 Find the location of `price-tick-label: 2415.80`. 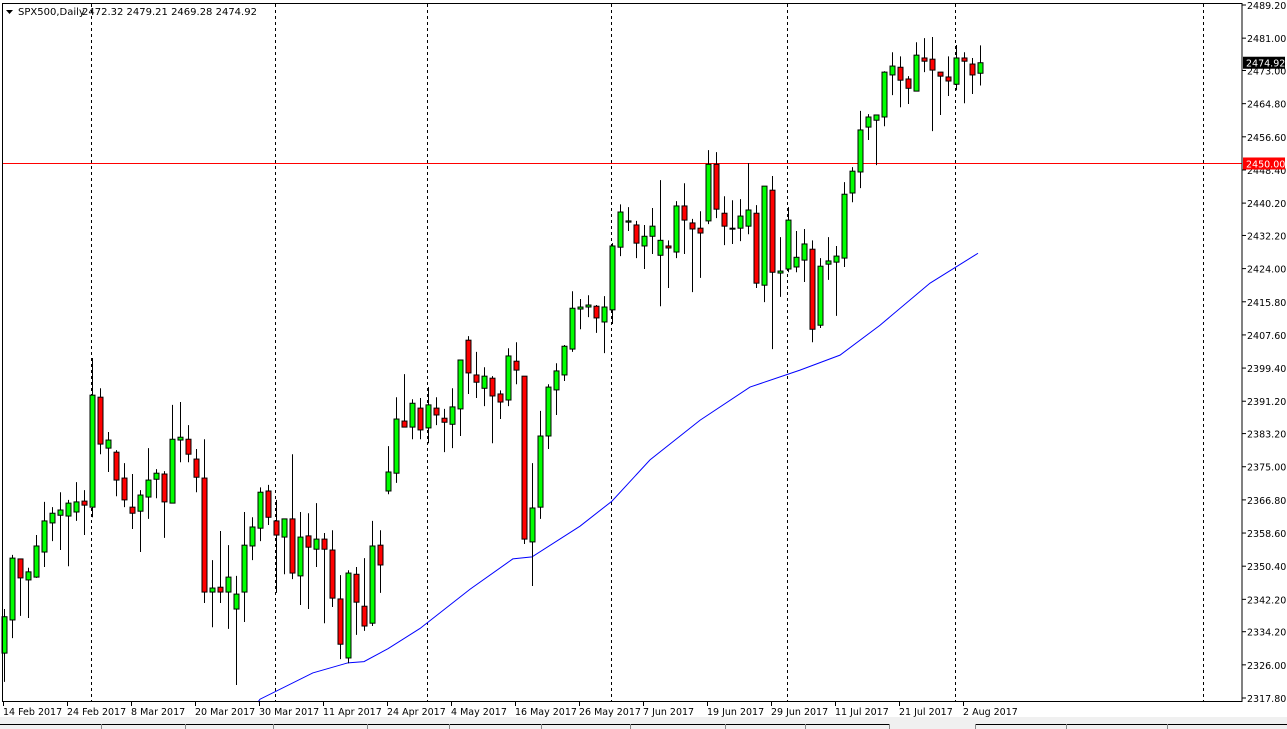

price-tick-label: 2415.80 is located at coordinates (1266, 303).